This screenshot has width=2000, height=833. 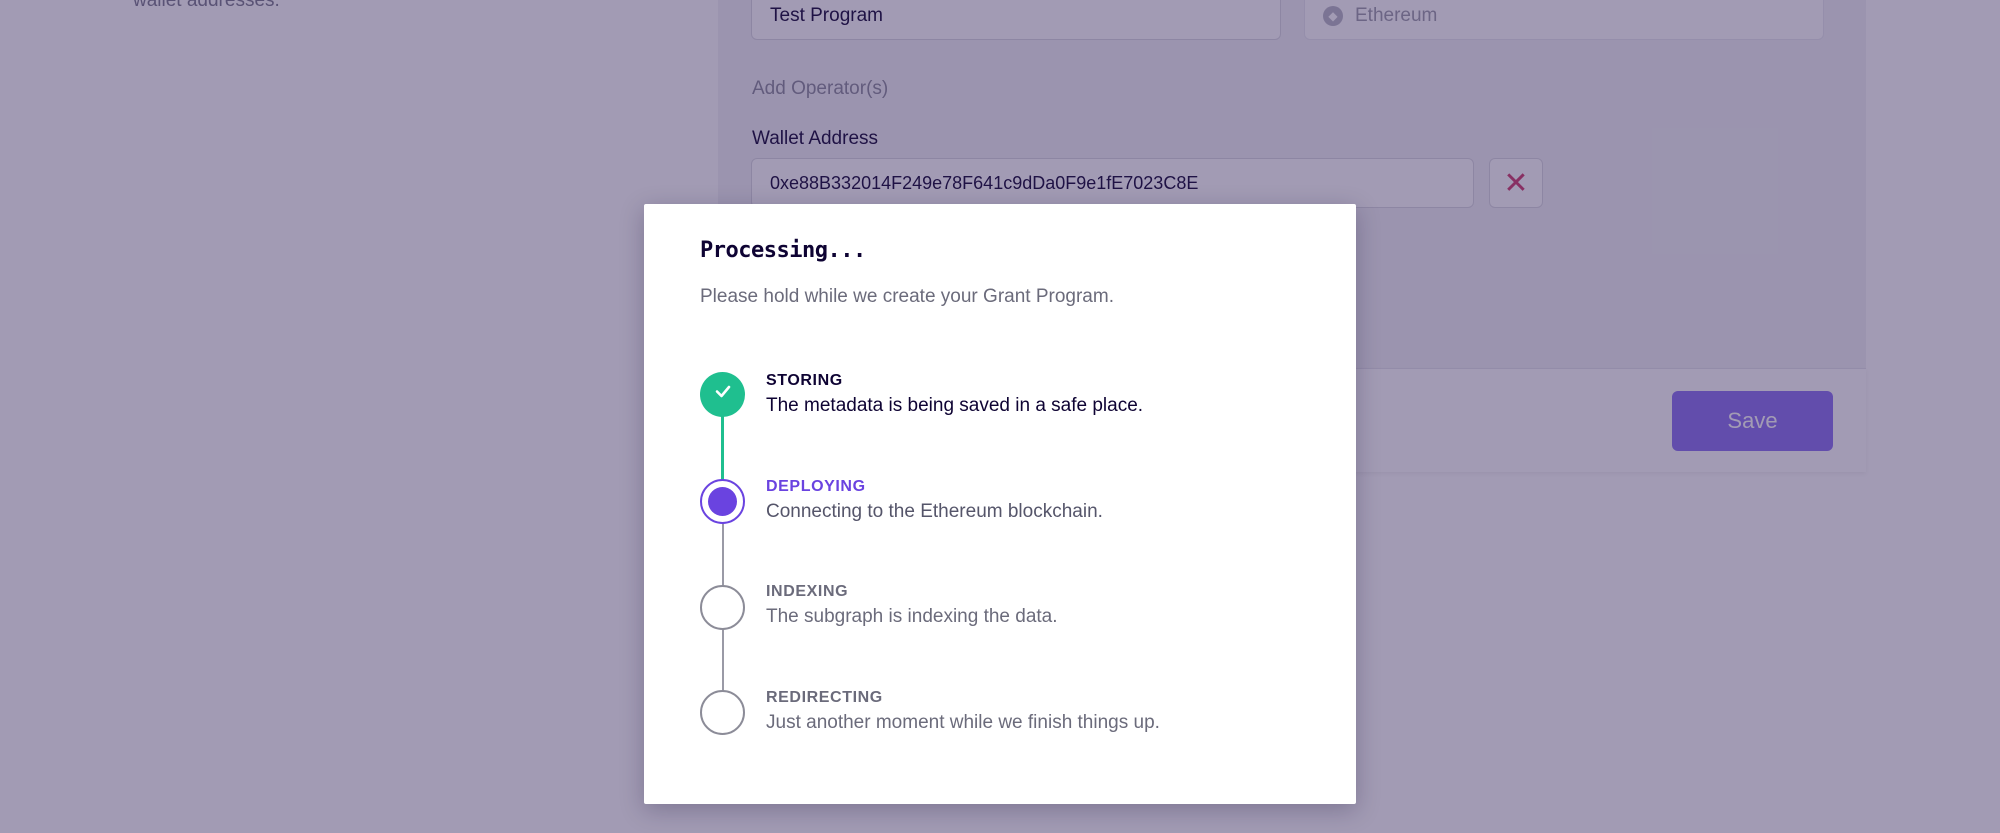 What do you see at coordinates (722, 712) in the screenshot?
I see `step-redirecting-indicator` at bounding box center [722, 712].